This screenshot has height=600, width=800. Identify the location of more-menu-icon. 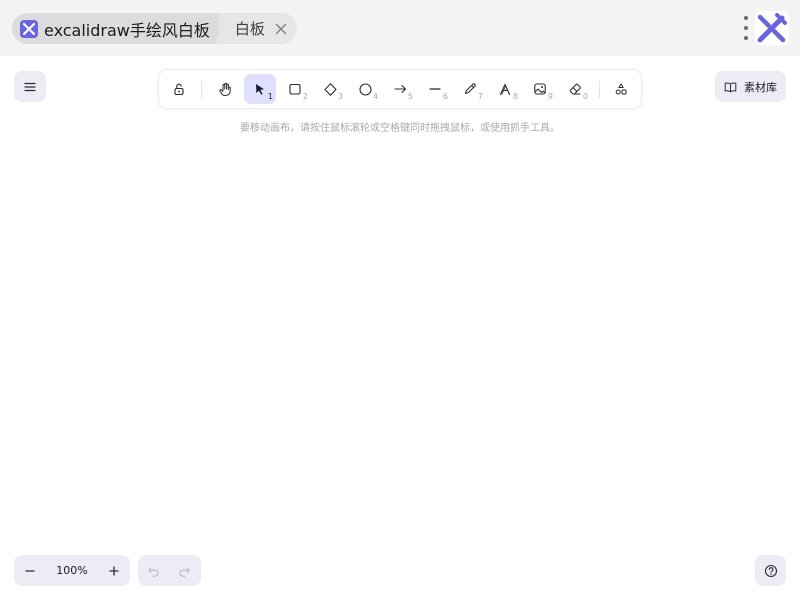
(746, 28).